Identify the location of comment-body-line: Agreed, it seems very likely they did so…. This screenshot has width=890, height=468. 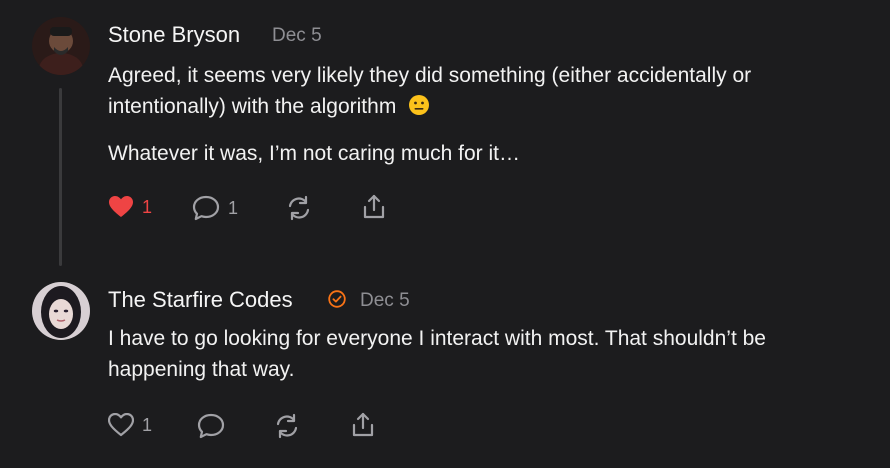
(430, 75).